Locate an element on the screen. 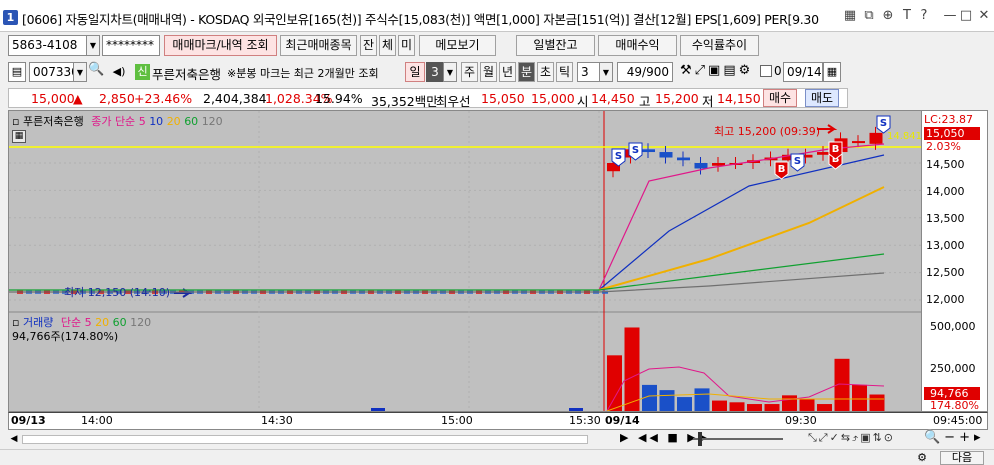 Image resolution: width=994 pixels, height=465 pixels. font-icon: T is located at coordinates (907, 16).